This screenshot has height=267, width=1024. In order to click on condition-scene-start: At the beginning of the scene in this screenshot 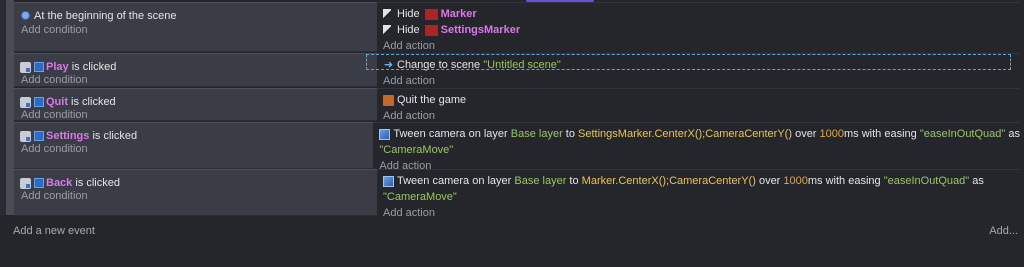, I will do `click(198, 16)`.